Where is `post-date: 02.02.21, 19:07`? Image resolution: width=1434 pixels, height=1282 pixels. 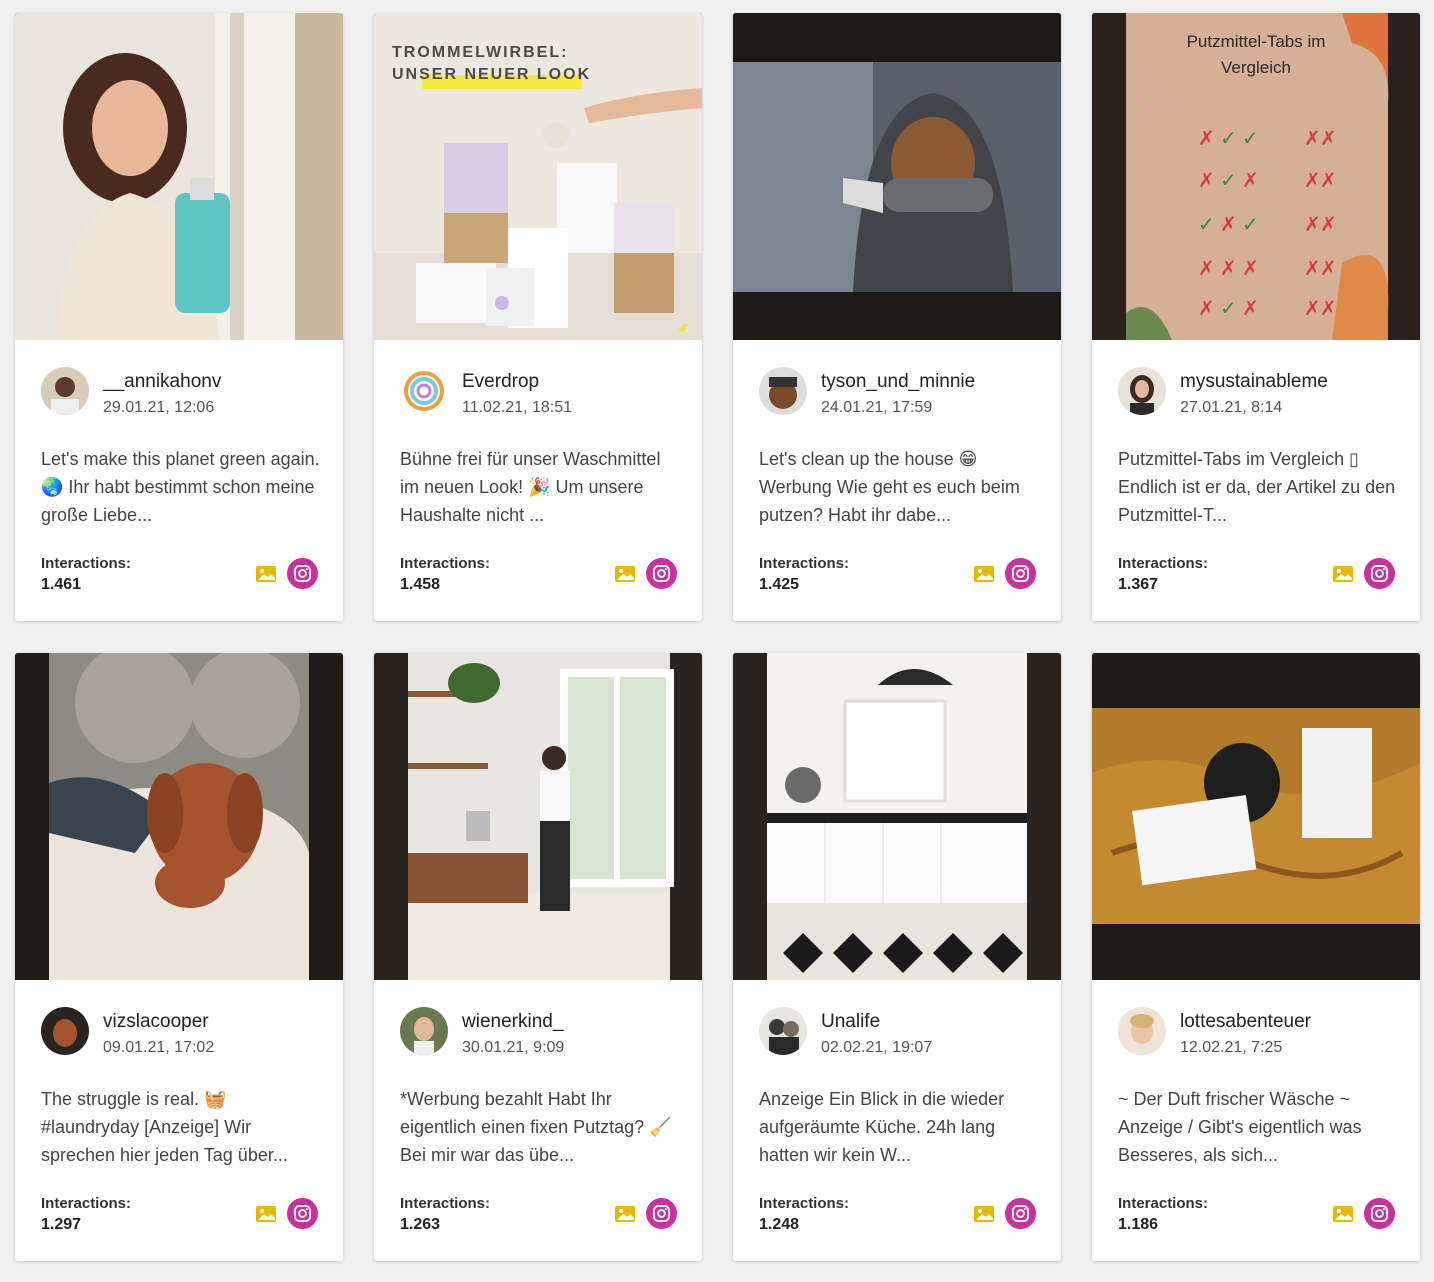 post-date: 02.02.21, 19:07 is located at coordinates (877, 1047).